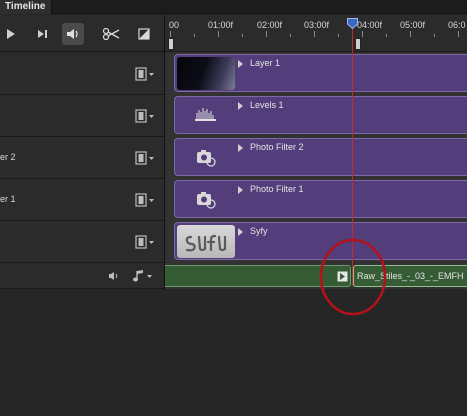 Image resolution: width=467 pixels, height=416 pixels. I want to click on scissors-icon, so click(111, 34).